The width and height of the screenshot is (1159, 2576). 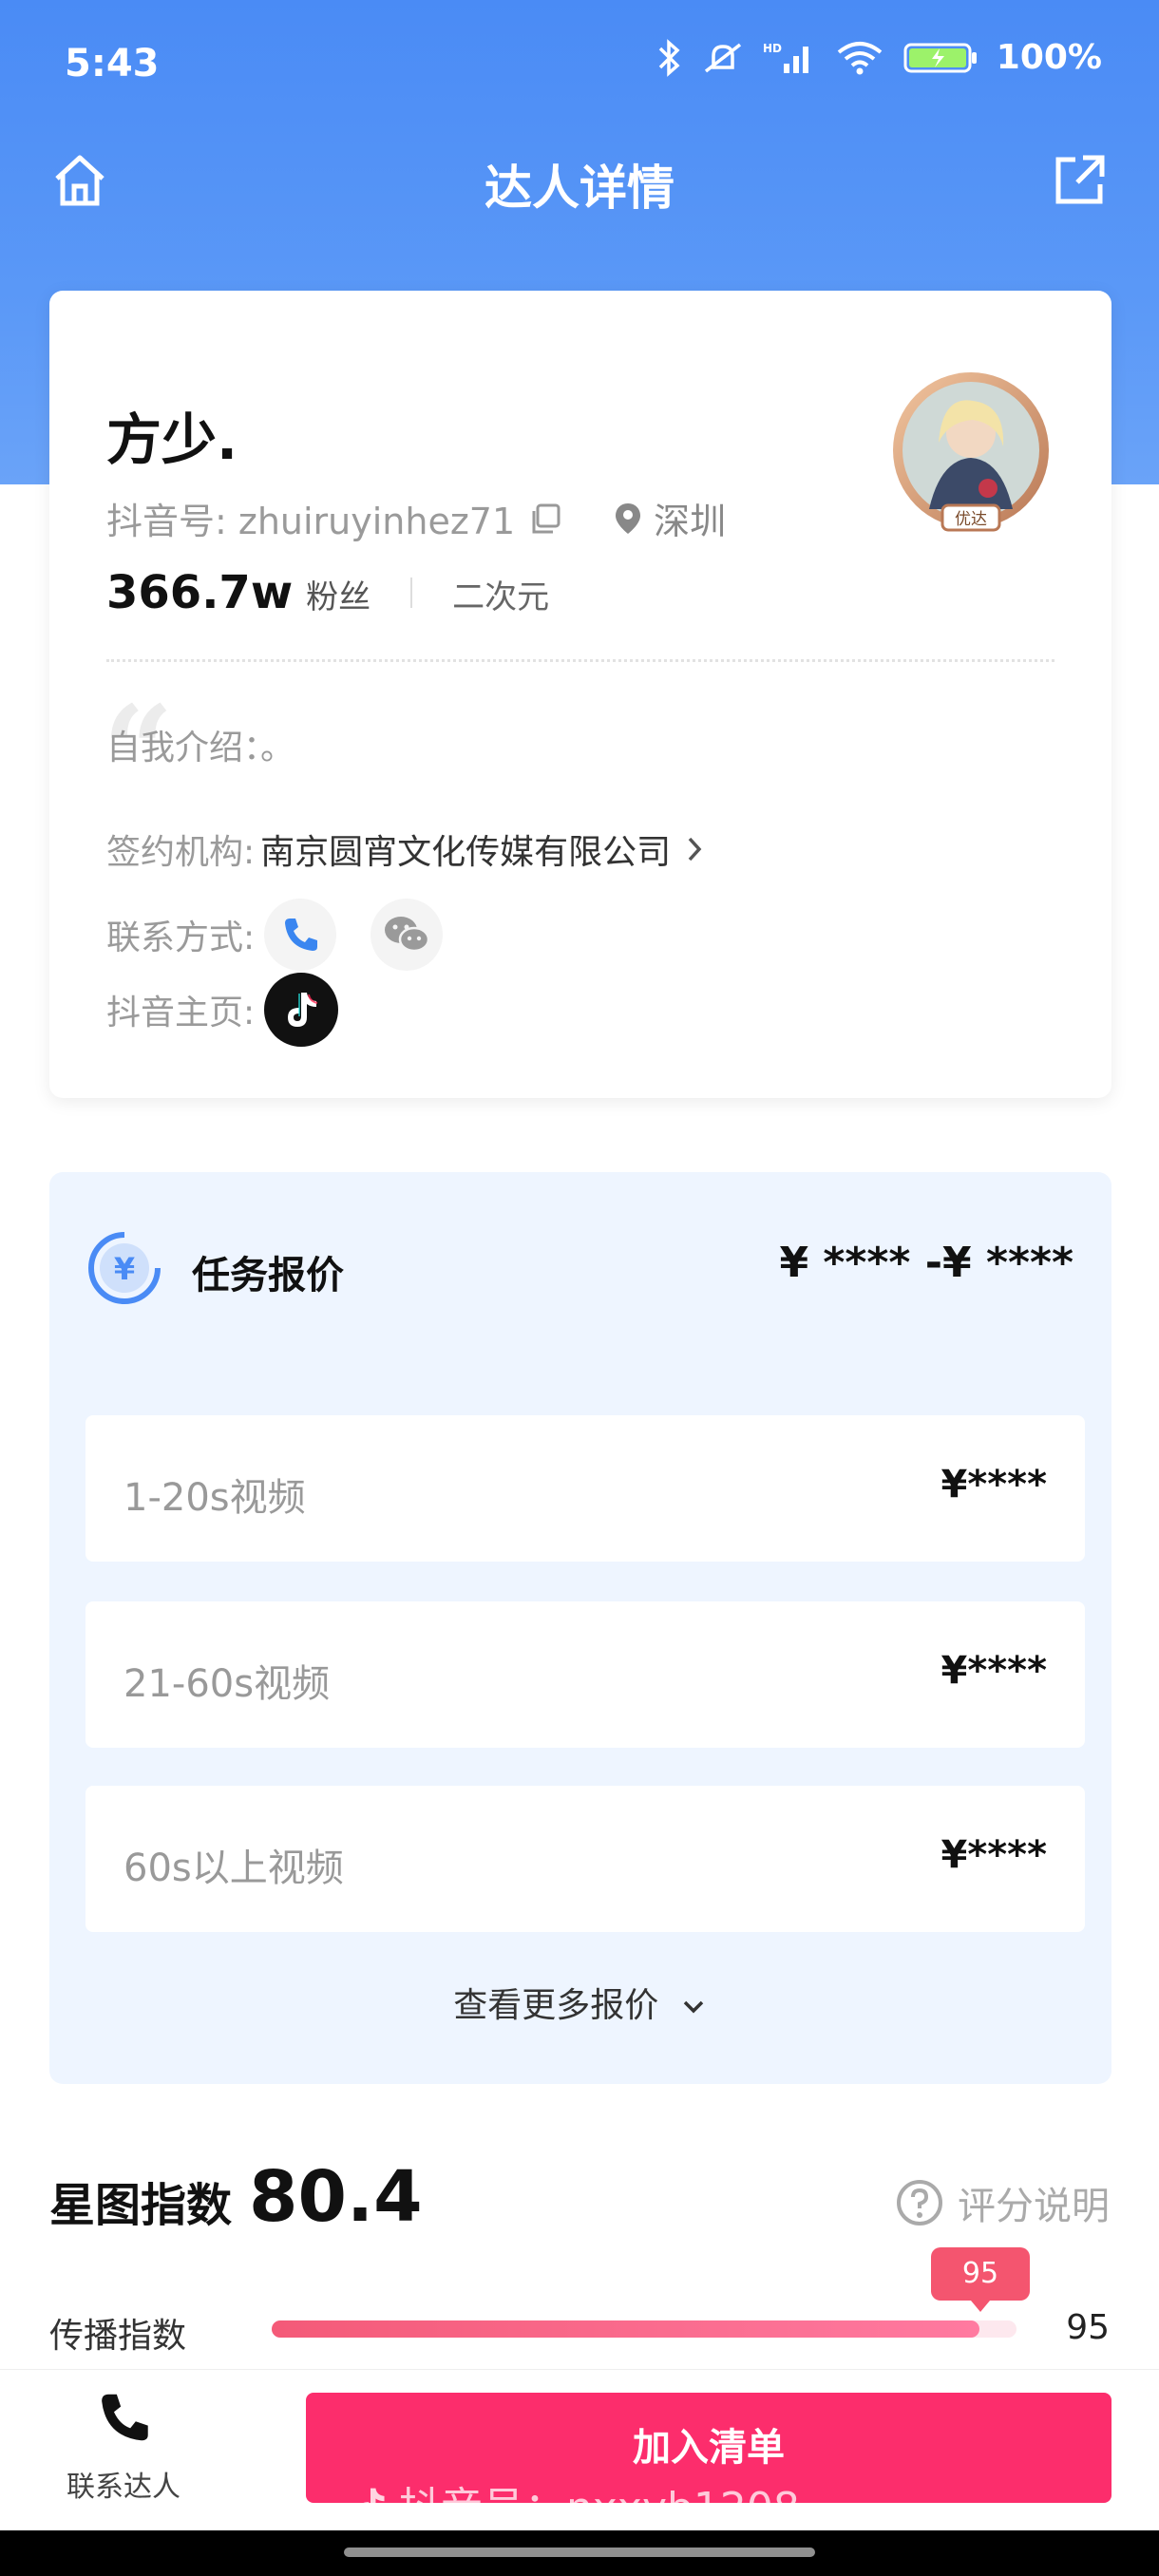 What do you see at coordinates (695, 849) in the screenshot?
I see `chevron-right-icon` at bounding box center [695, 849].